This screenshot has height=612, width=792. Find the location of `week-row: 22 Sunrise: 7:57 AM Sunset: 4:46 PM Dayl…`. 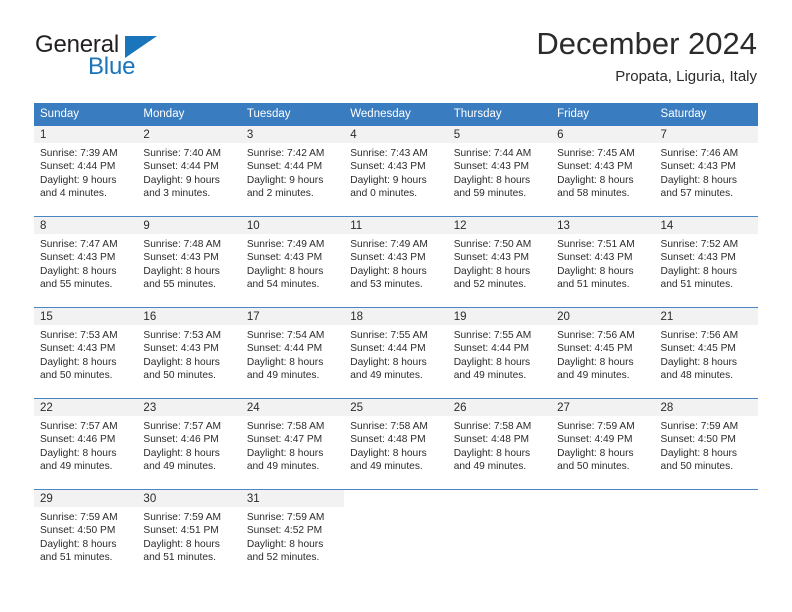

week-row: 22 Sunrise: 7:57 AM Sunset: 4:46 PM Dayl… is located at coordinates (396, 443).